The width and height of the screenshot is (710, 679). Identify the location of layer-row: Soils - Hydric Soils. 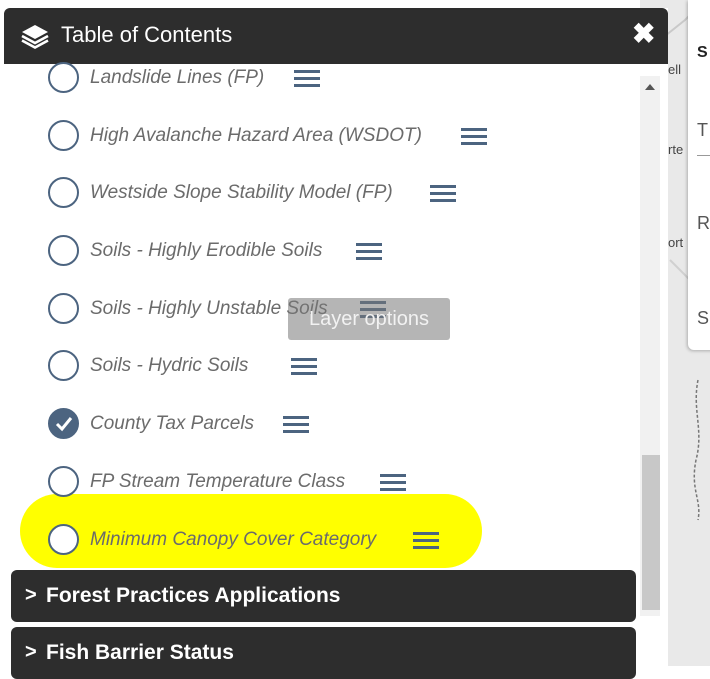
(268, 368).